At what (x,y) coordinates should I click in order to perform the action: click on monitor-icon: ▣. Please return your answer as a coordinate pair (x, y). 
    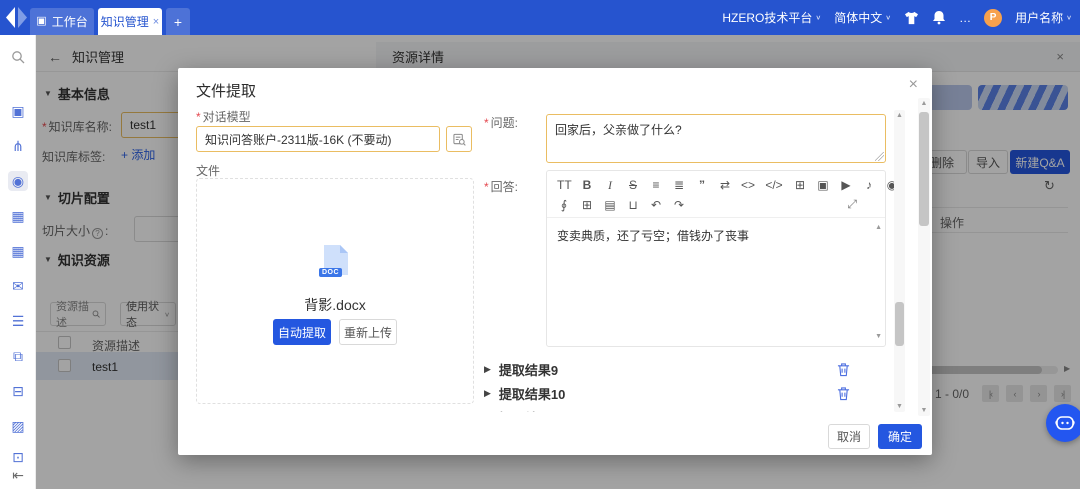
    Looking at the image, I should click on (18, 110).